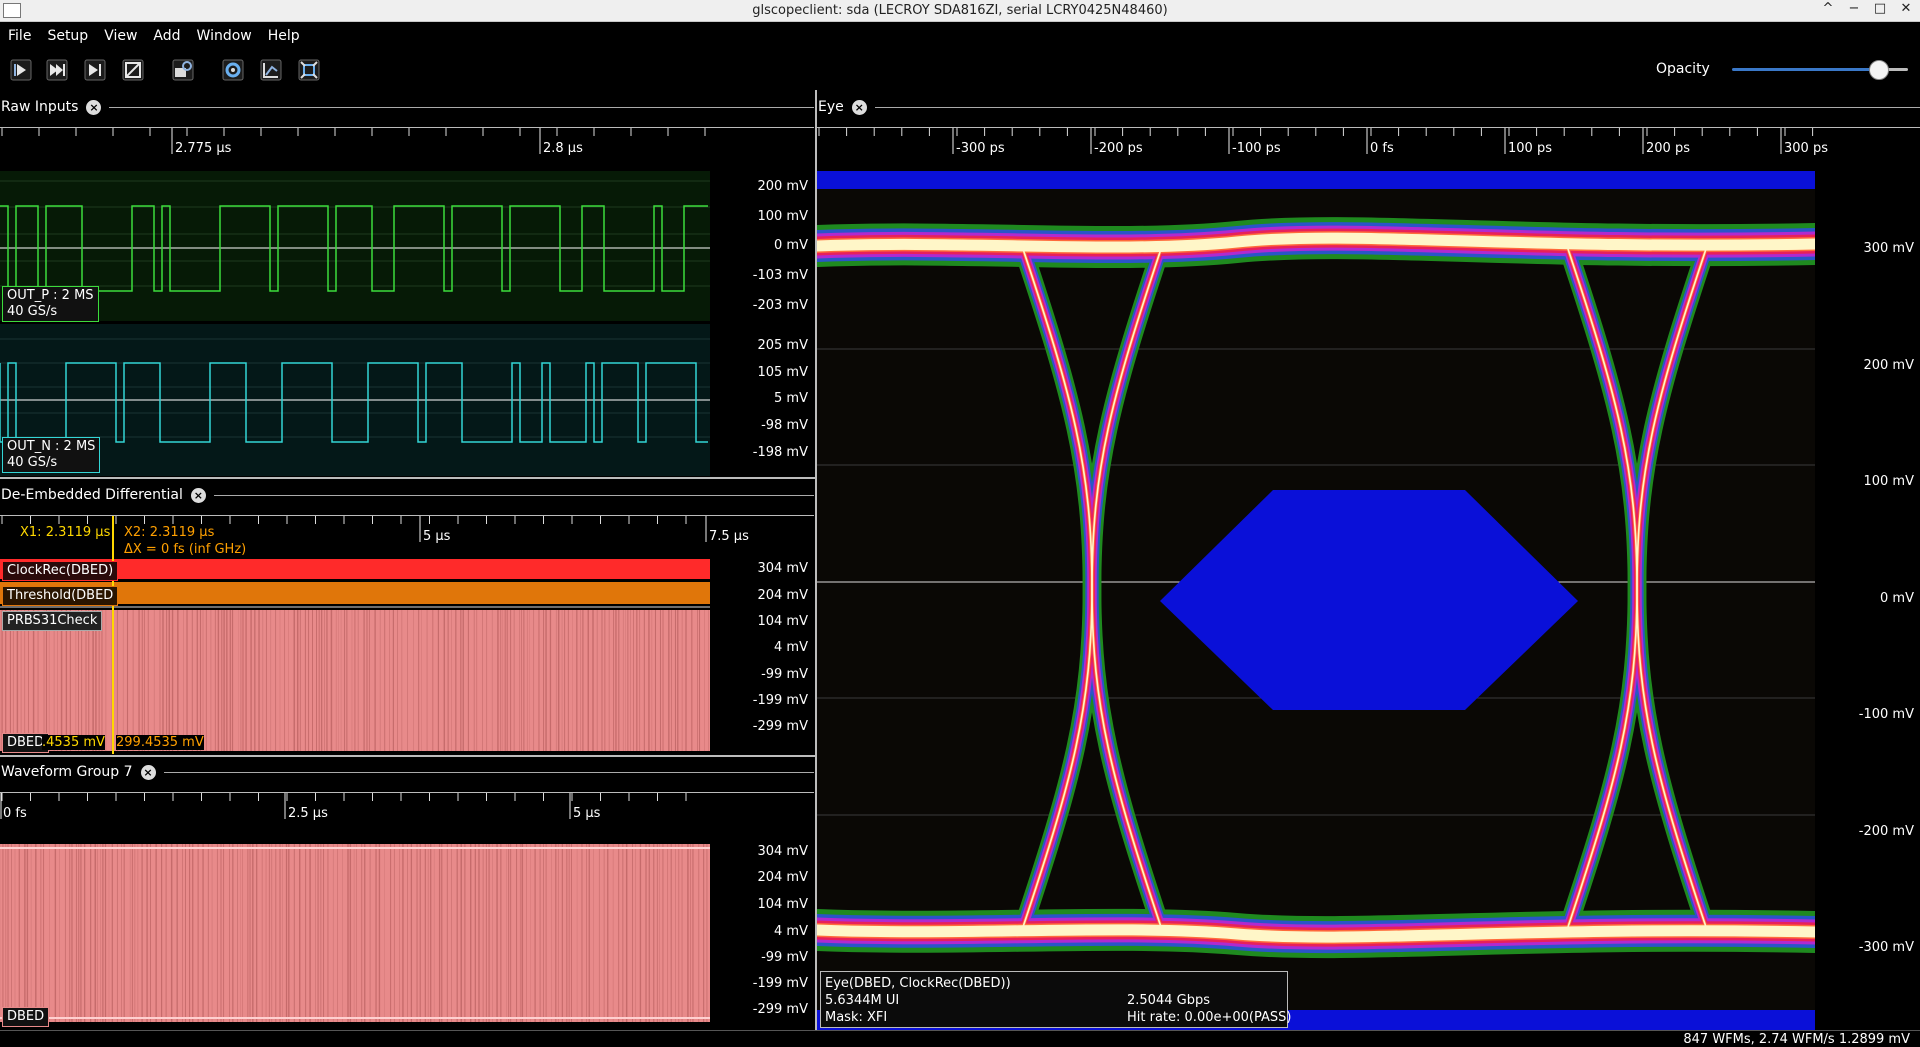 The image size is (1920, 1047). Describe the element at coordinates (60, 596) in the screenshot. I see `trace-label-threshold: Threshold(DBED` at that location.